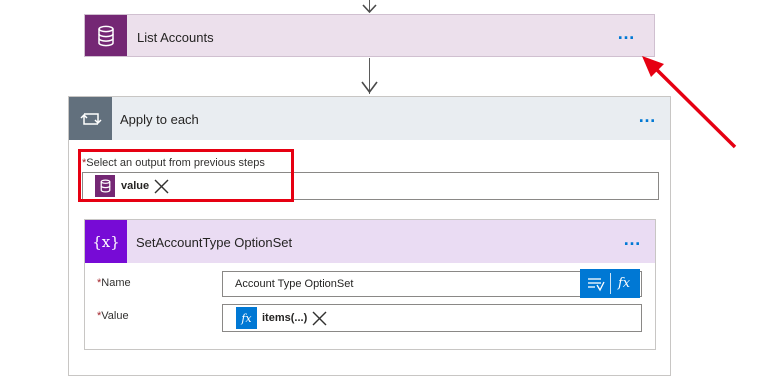  I want to click on dynamic-content-button-group: fx, so click(610, 283).